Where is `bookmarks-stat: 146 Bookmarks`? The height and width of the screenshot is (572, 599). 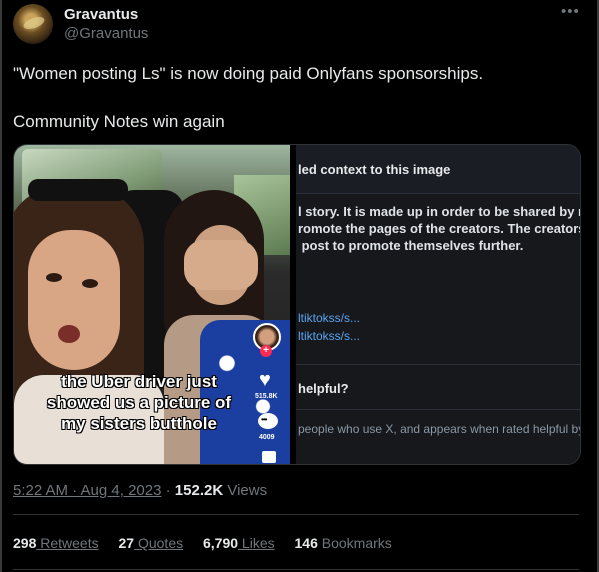
bookmarks-stat: 146 Bookmarks is located at coordinates (343, 543).